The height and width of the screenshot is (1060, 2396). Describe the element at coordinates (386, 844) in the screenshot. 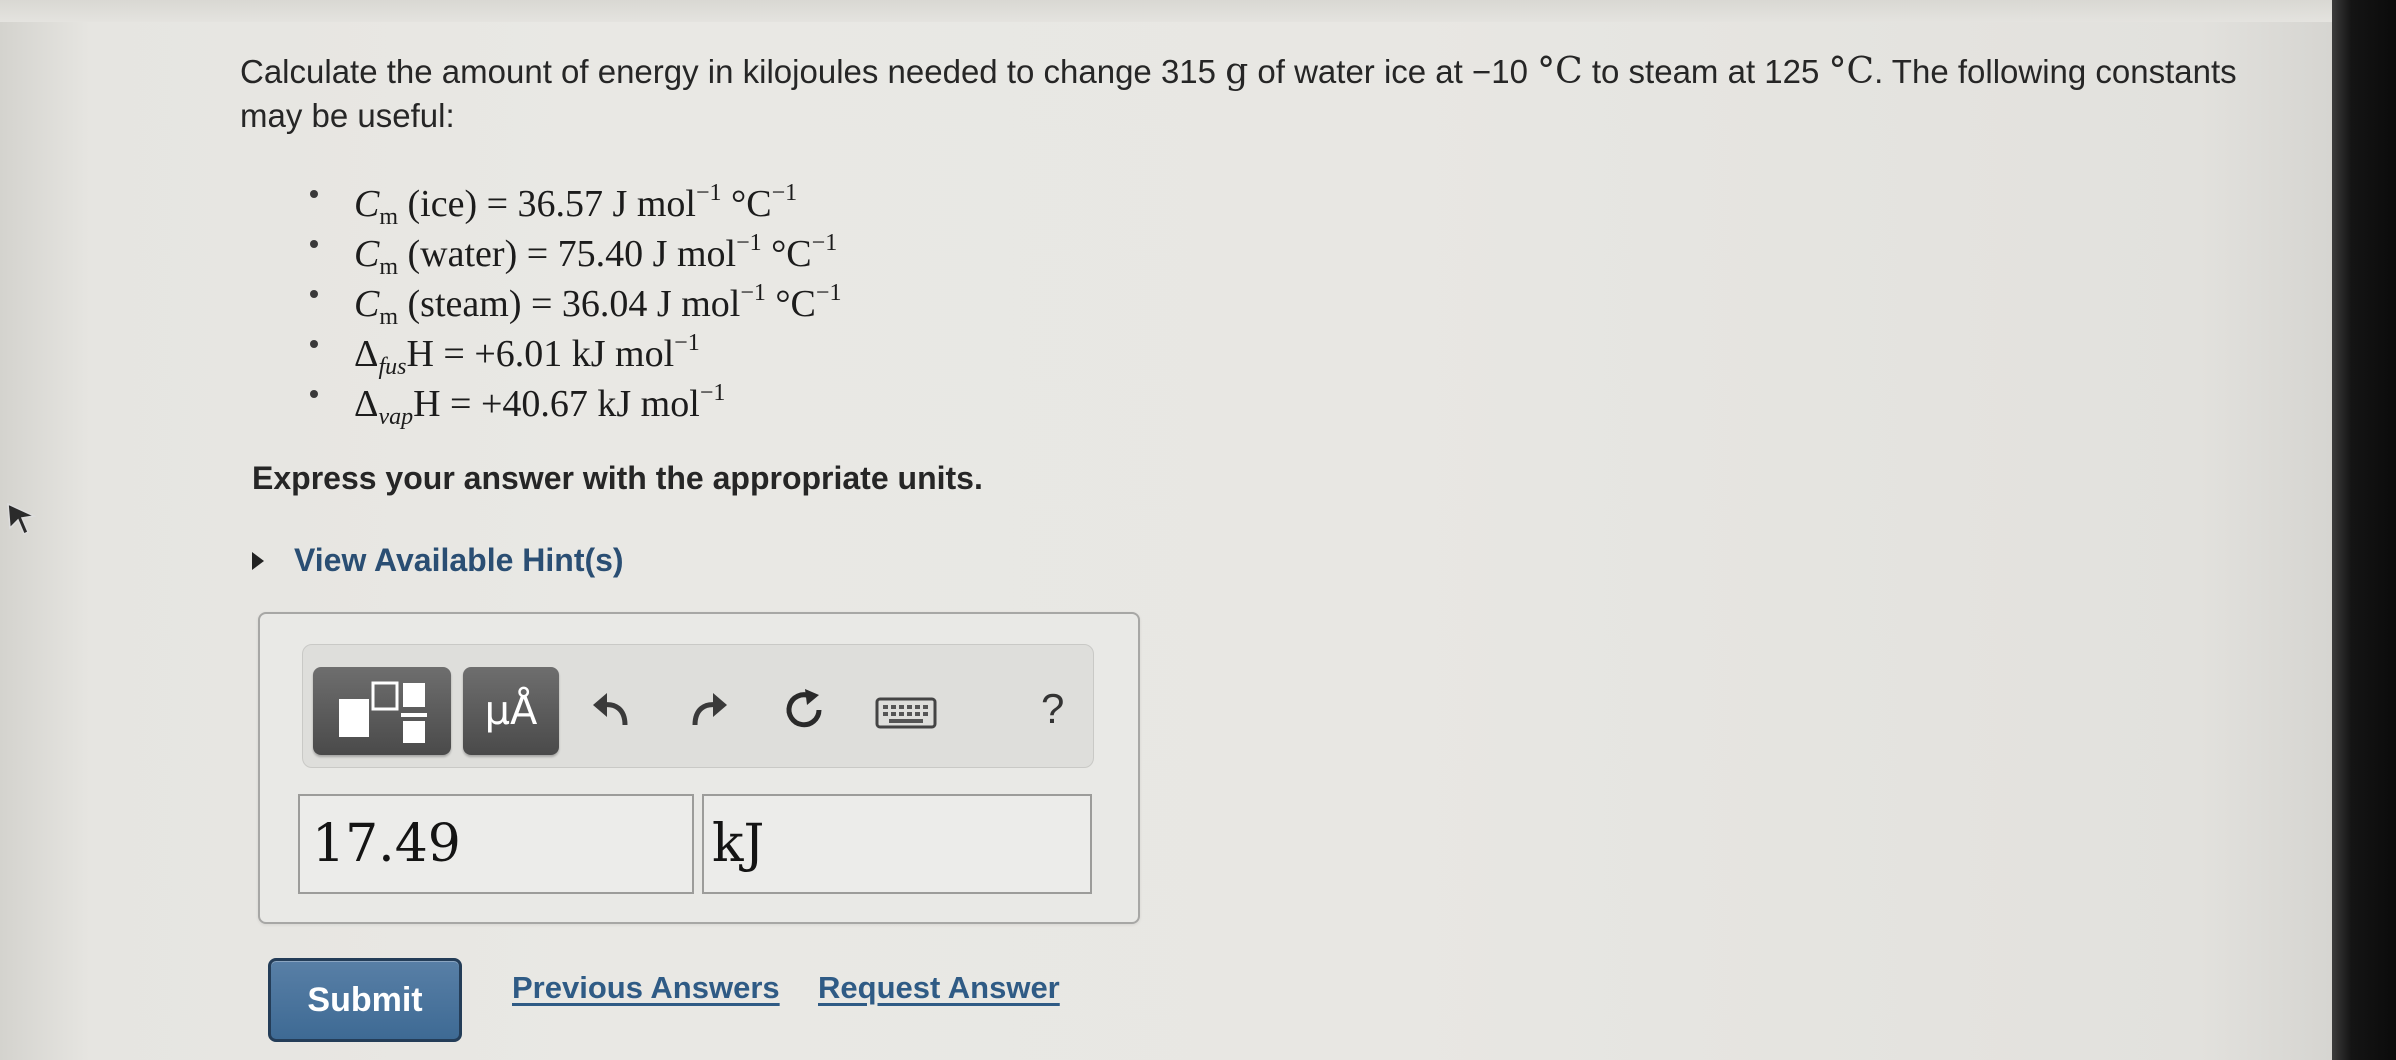

I see `answer-value-text: 17.49` at that location.